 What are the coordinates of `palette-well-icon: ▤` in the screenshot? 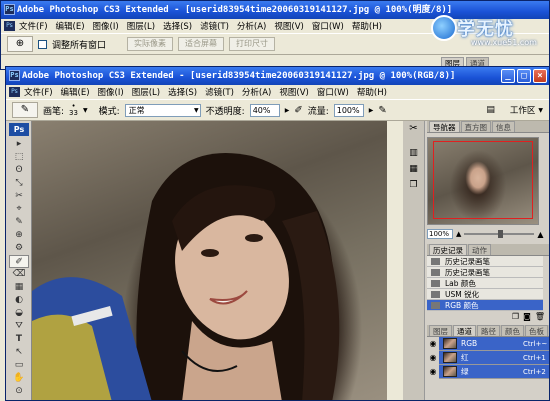 It's located at (490, 110).